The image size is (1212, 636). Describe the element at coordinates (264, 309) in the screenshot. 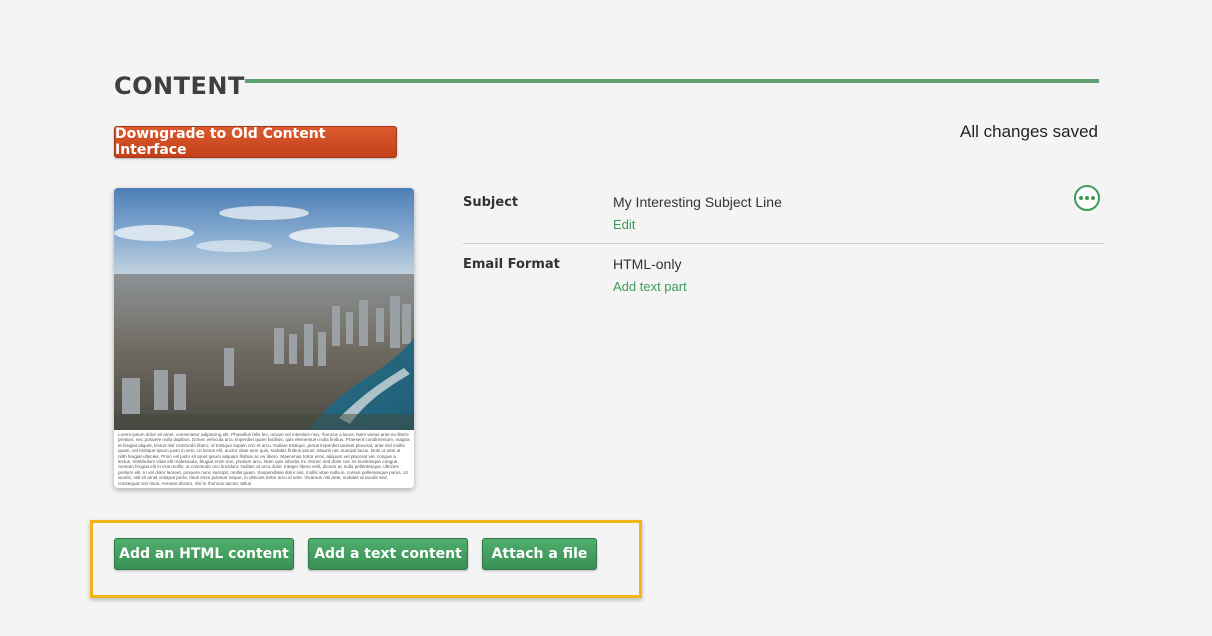

I see `preview-city-image` at that location.